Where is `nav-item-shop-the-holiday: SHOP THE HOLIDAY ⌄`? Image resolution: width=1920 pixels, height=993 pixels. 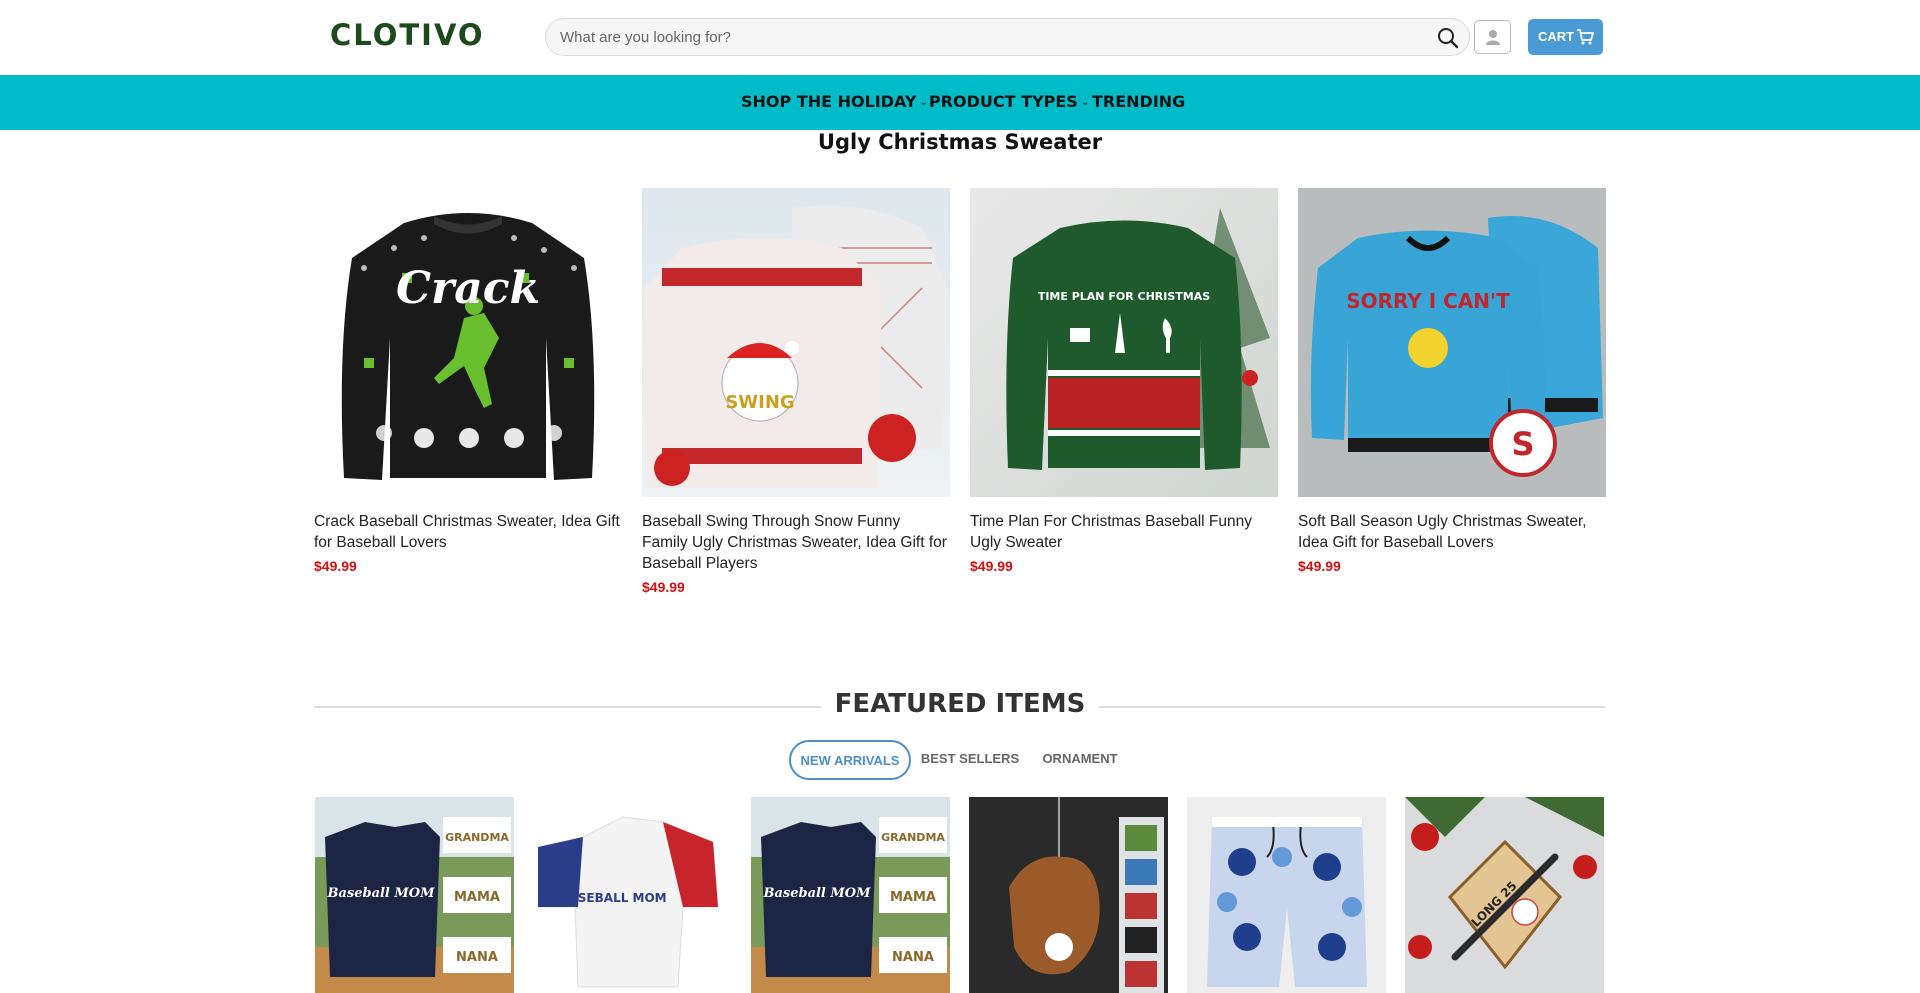
nav-item-shop-the-holiday: SHOP THE HOLIDAY ⌄ is located at coordinates (834, 101).